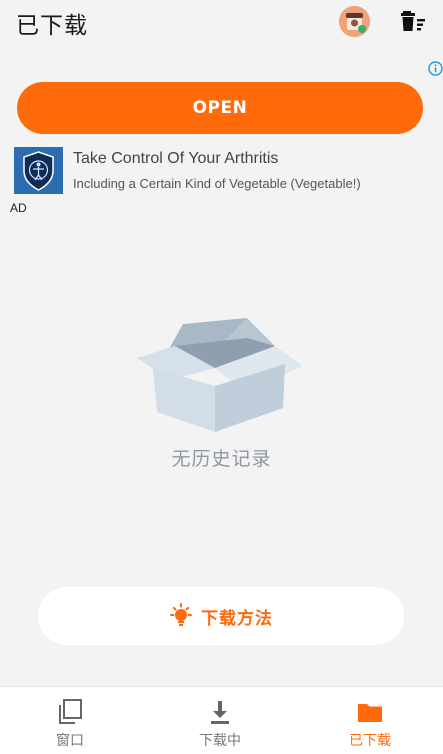 This screenshot has height=754, width=443. Describe the element at coordinates (370, 712) in the screenshot. I see `folder-icon` at that location.